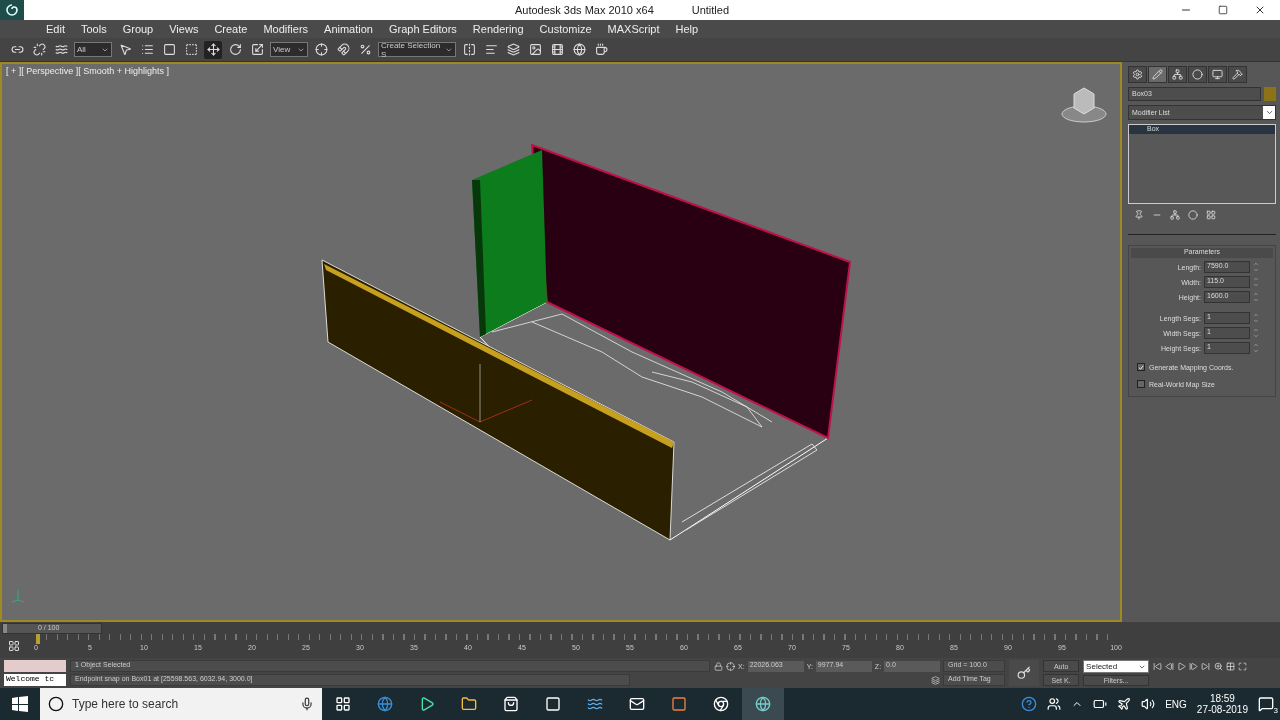 The image size is (1280, 720). Describe the element at coordinates (491, 49) in the screenshot. I see `align-icon` at that location.